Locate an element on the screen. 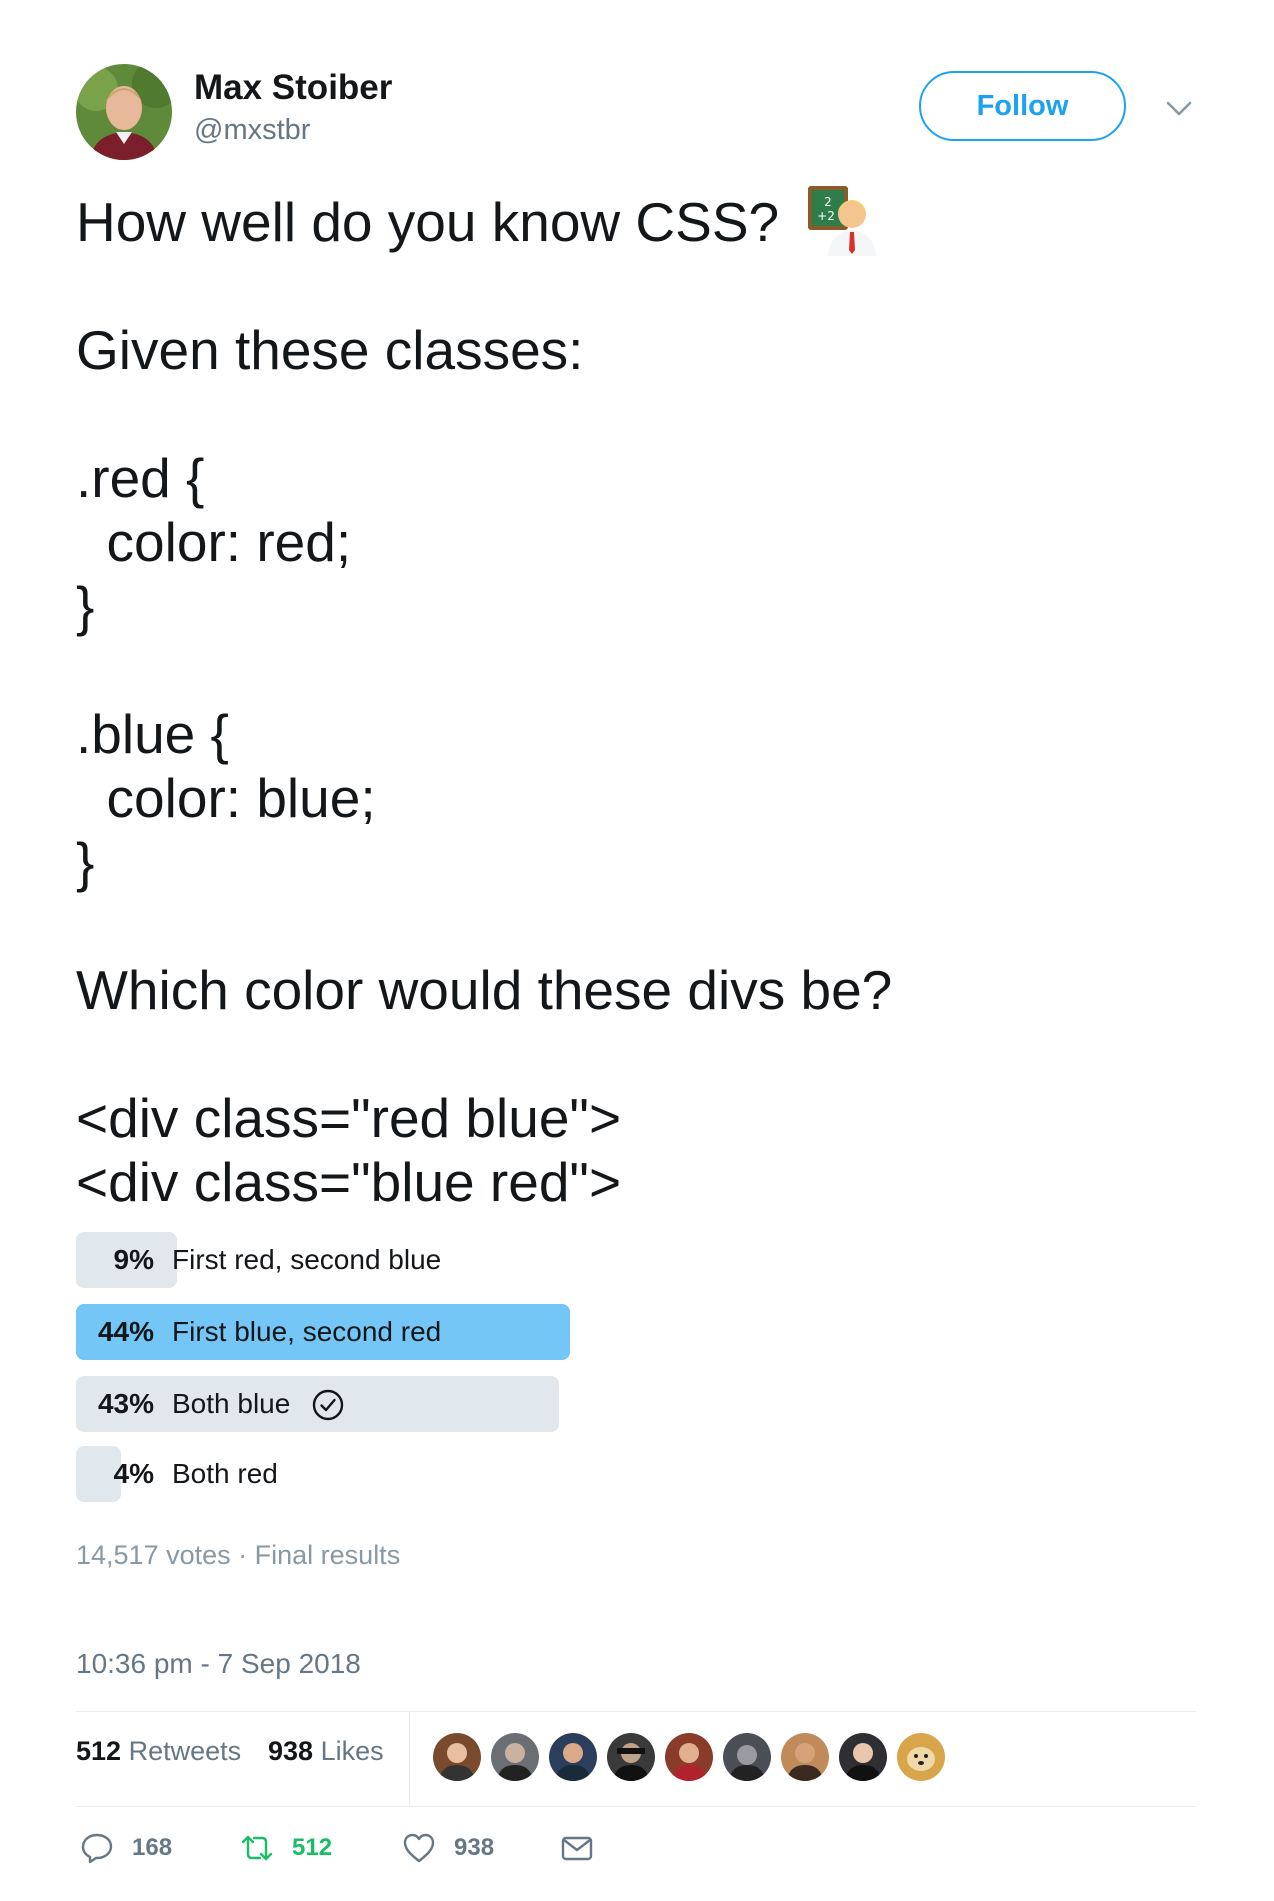 Image resolution: width=1274 pixels, height=1901 pixels. retweets-label: Retweets is located at coordinates (185, 1751).